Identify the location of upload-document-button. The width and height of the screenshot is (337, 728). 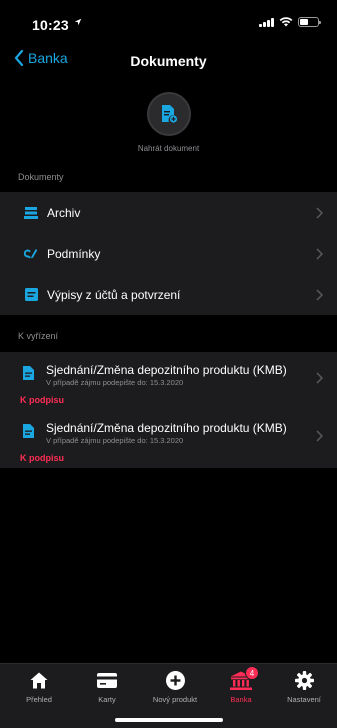
(168, 114).